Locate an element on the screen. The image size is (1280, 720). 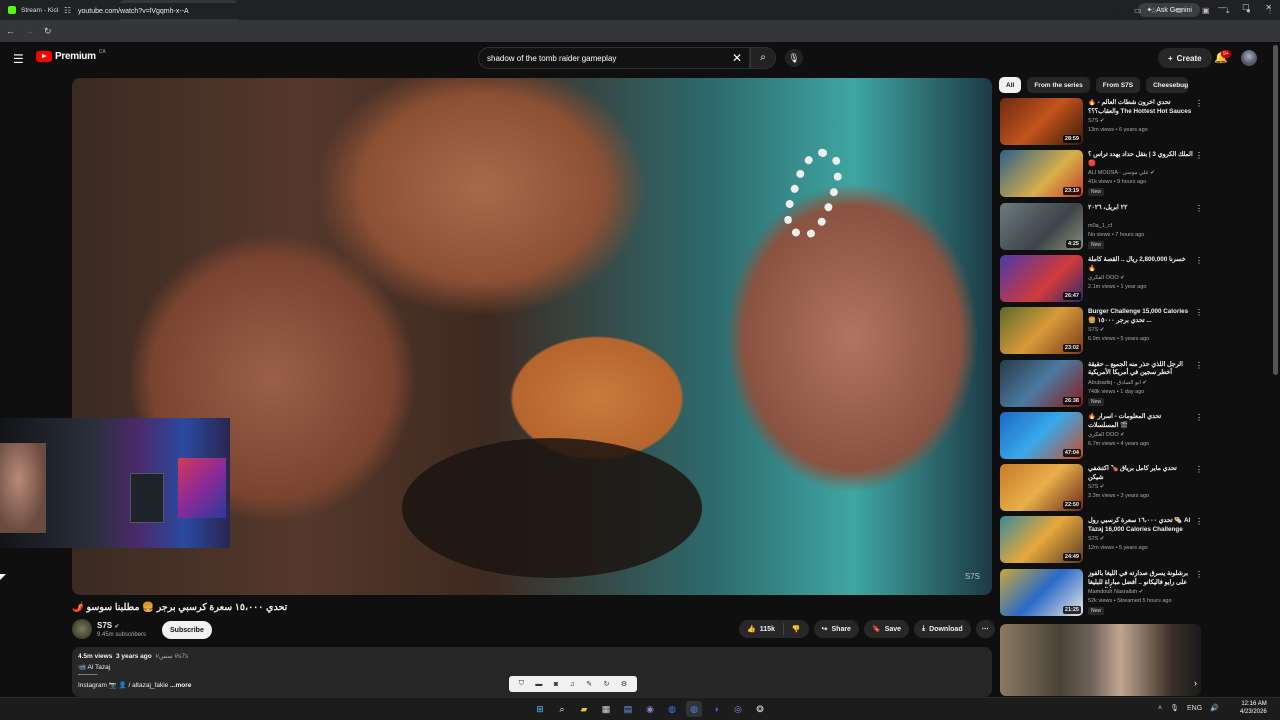
search-input: shadow of the tomb raider gameplay is located at coordinates (614, 58).